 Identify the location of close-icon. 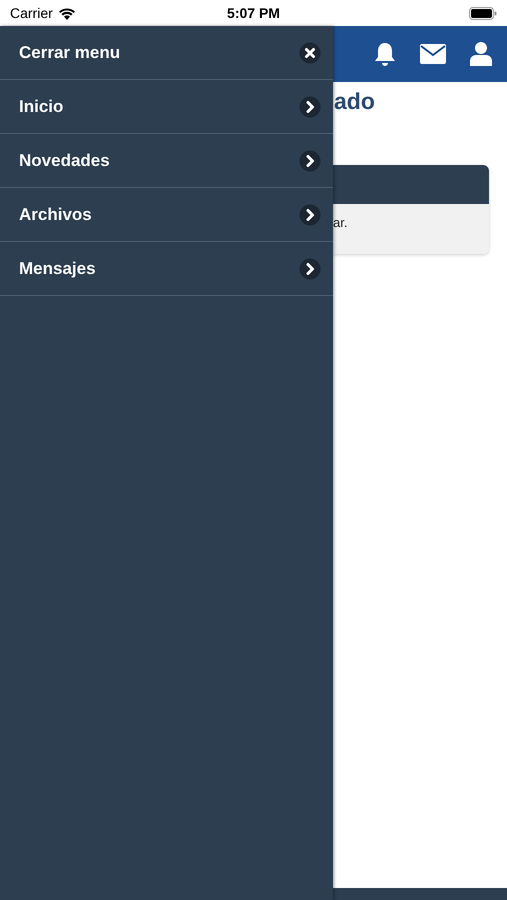
(310, 53).